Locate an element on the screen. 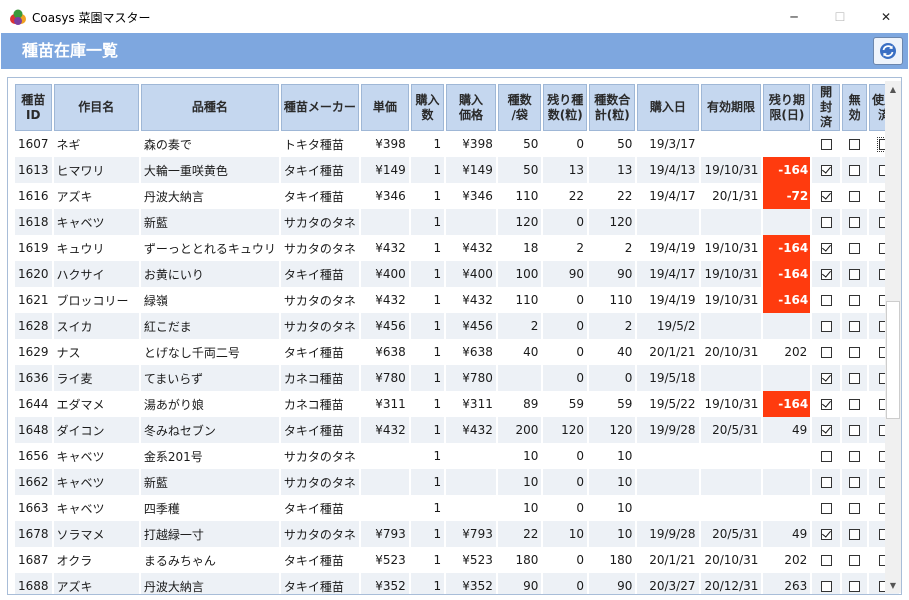 This screenshot has width=909, height=600. column-header: 残り種 数(粒) is located at coordinates (565, 107).